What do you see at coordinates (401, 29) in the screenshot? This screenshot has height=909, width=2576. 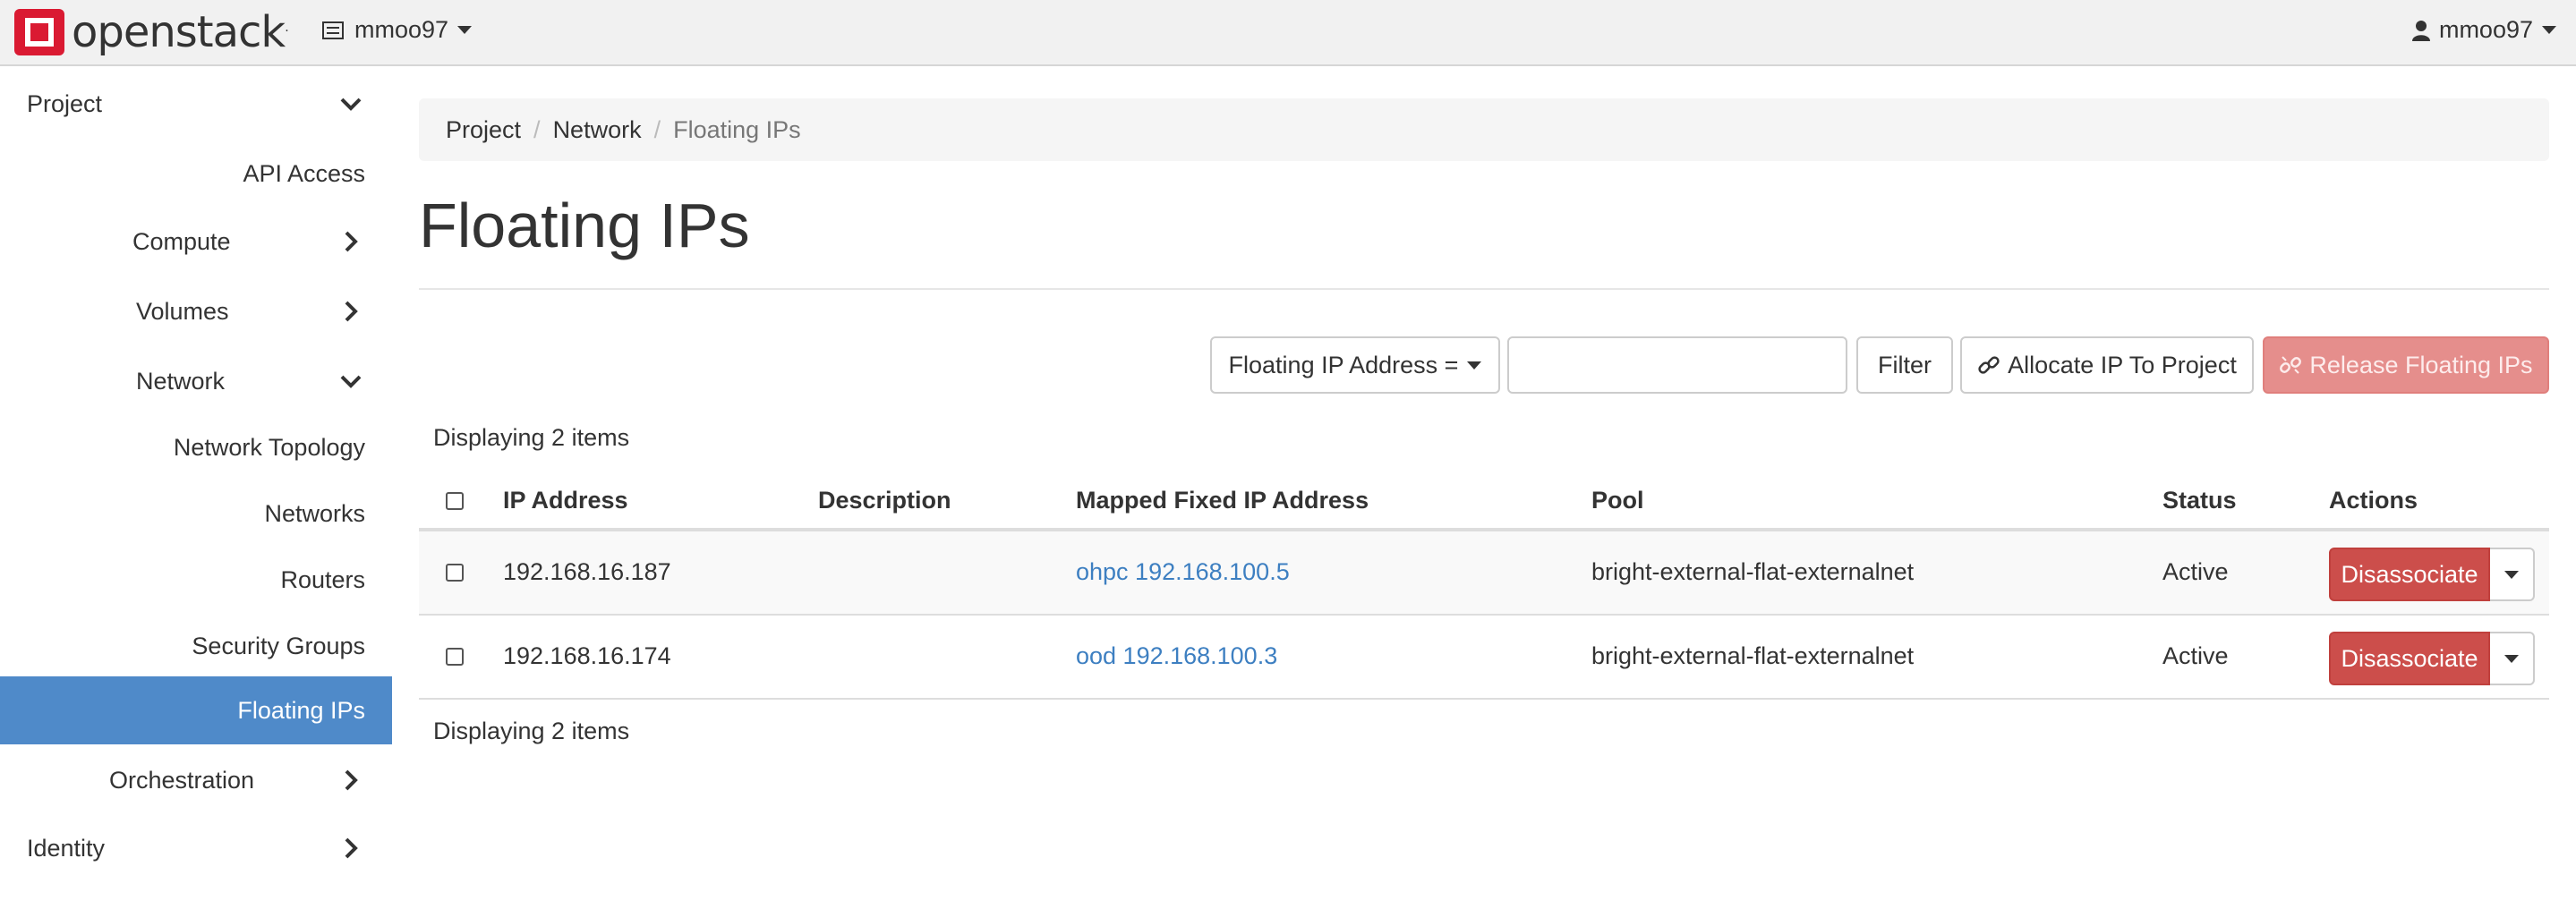 I see `project-name: mmoo97` at bounding box center [401, 29].